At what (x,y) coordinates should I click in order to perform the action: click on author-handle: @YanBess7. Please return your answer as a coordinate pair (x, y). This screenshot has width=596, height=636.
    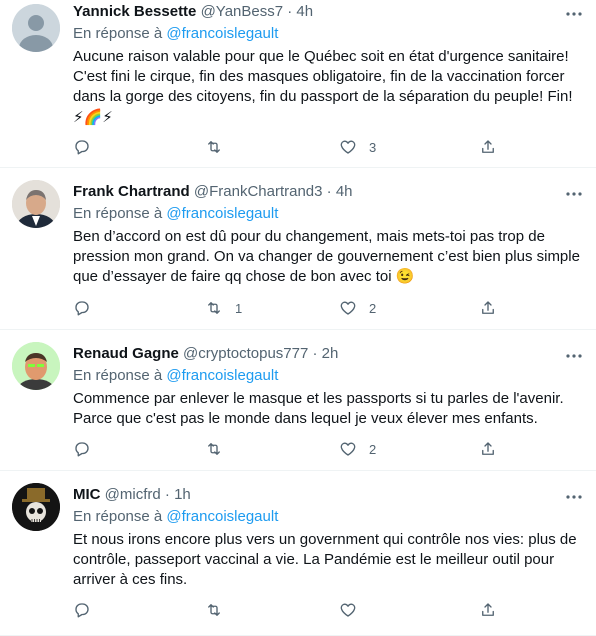
    Looking at the image, I should click on (242, 11).